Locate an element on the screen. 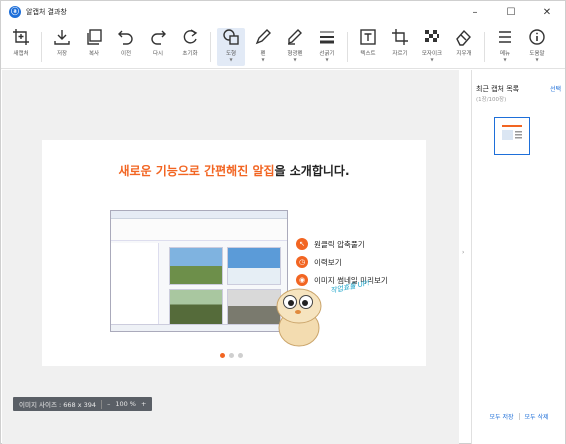  title-bar: ⓐ 알캡처 결과창 – ☐ ✕ is located at coordinates (283, 12).